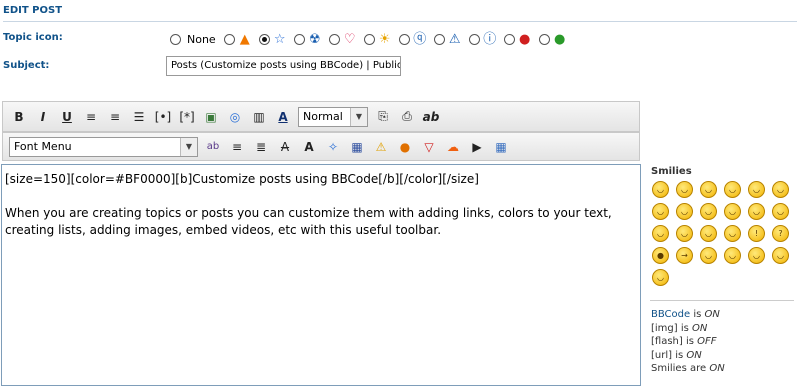 Image resolution: width=801 pixels, height=386 pixels. I want to click on gradient-icon: ▦, so click(357, 147).